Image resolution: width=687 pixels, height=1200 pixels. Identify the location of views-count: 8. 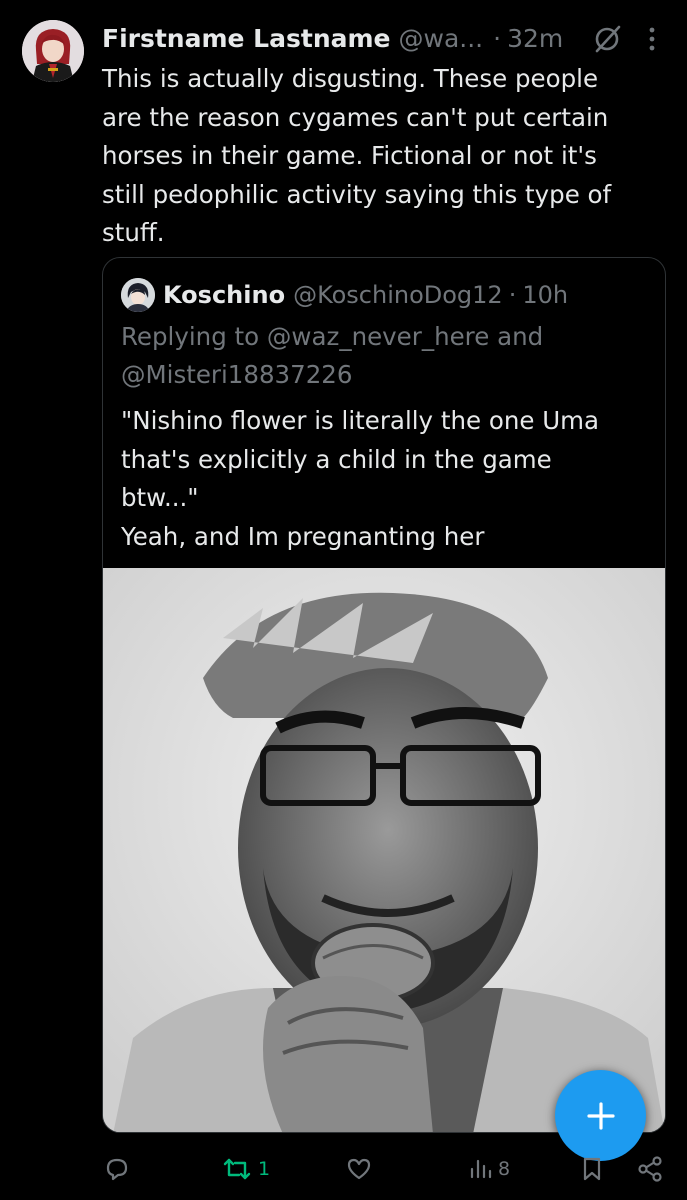
(504, 1169).